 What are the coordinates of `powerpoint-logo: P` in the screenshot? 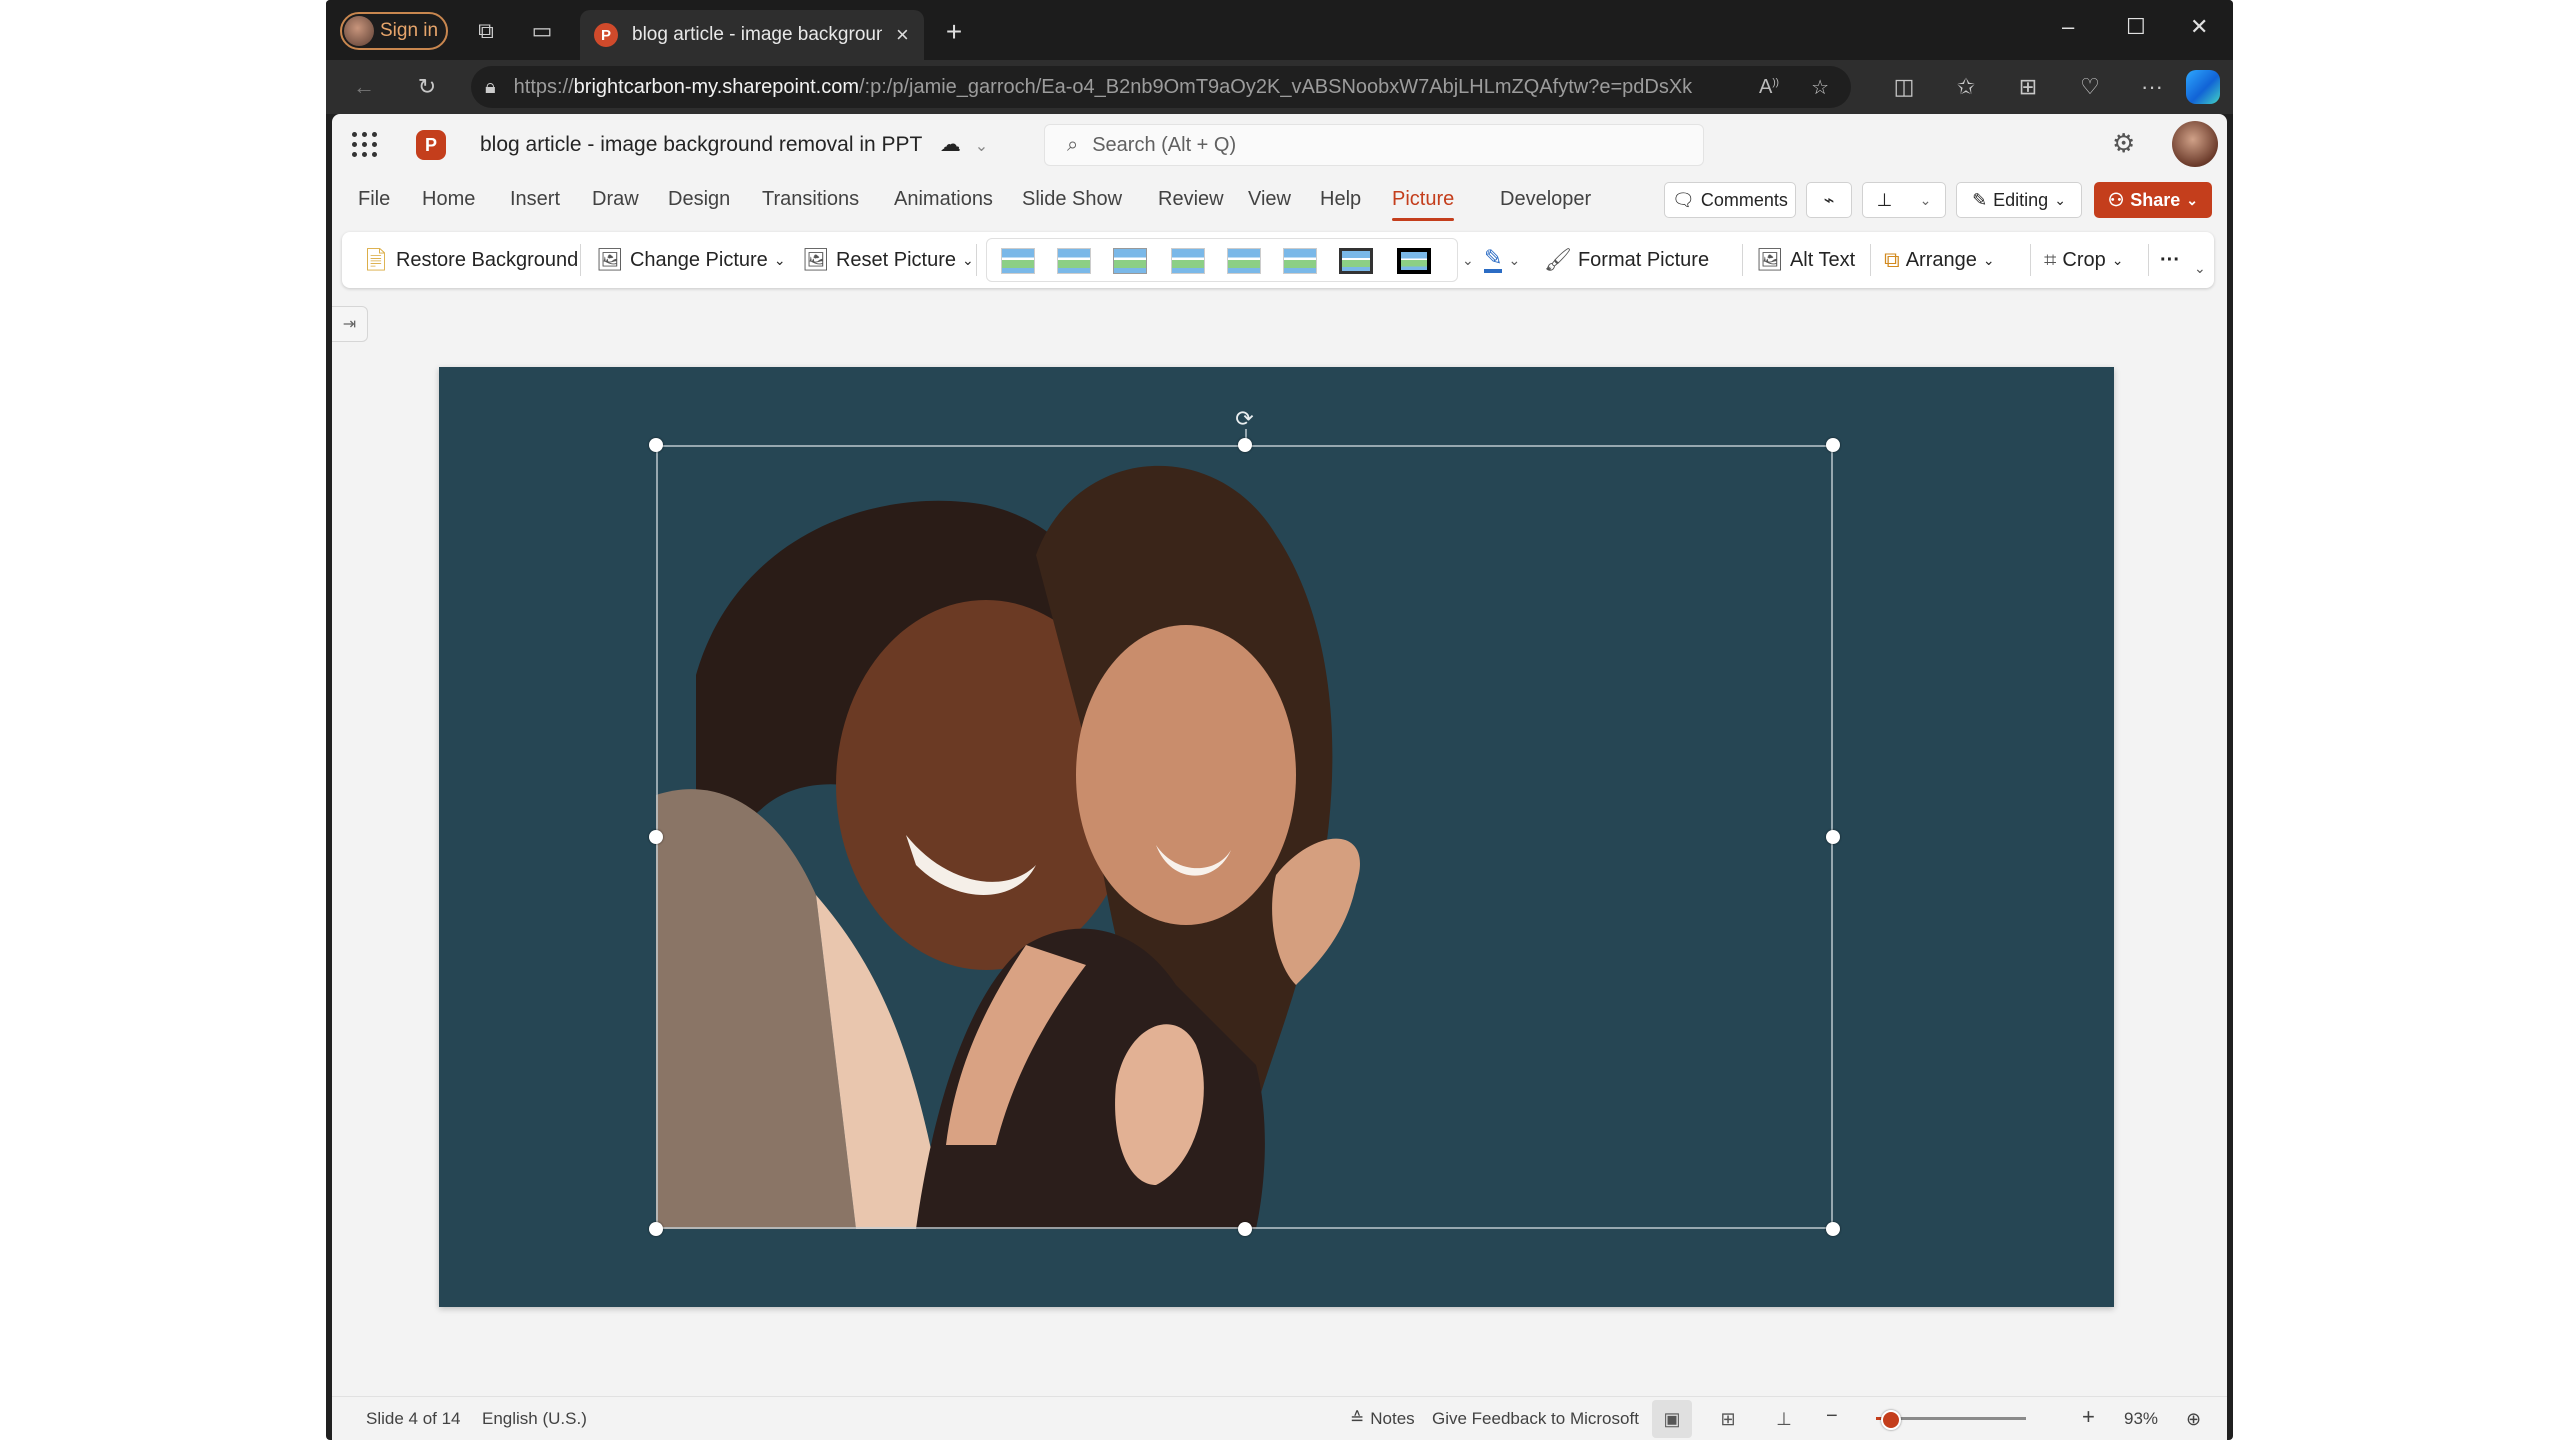 It's located at (431, 145).